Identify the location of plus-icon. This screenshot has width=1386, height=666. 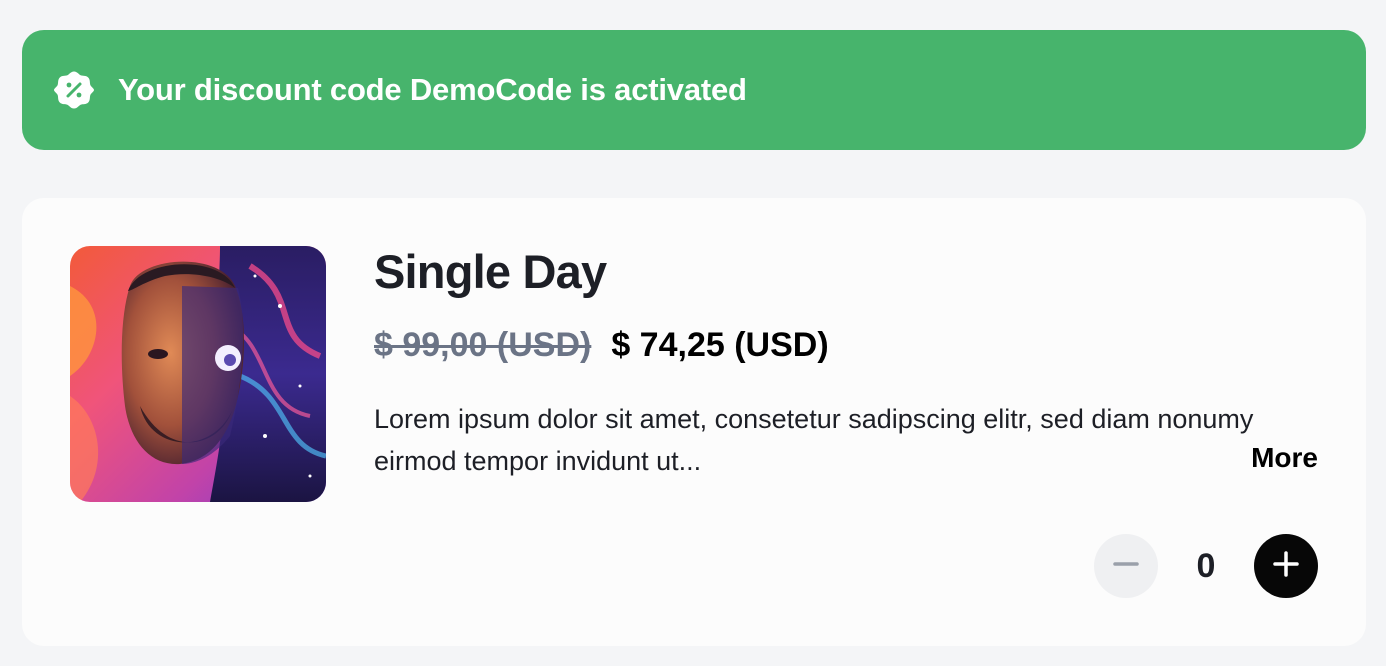
(1286, 566).